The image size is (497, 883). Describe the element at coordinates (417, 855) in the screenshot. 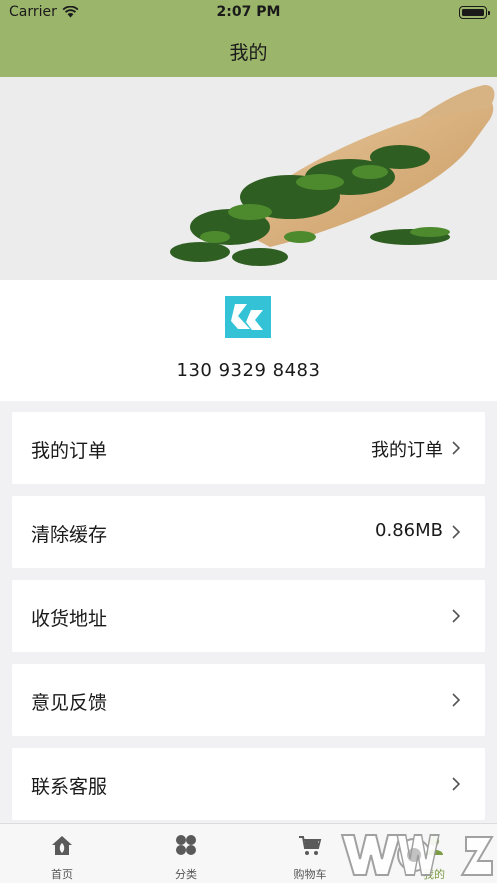

I see `watermark-logo` at that location.